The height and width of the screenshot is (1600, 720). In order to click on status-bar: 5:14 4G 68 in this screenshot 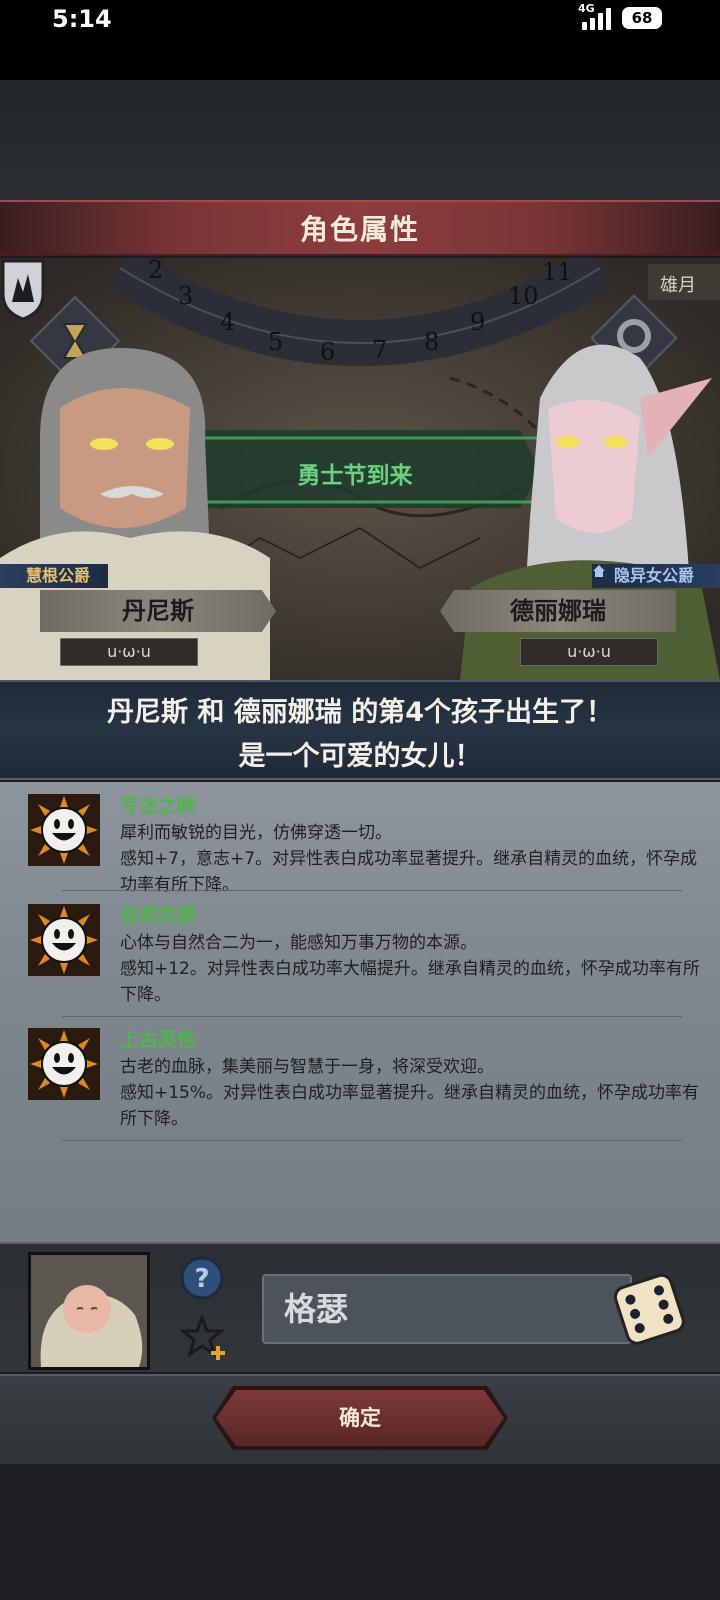, I will do `click(360, 19)`.